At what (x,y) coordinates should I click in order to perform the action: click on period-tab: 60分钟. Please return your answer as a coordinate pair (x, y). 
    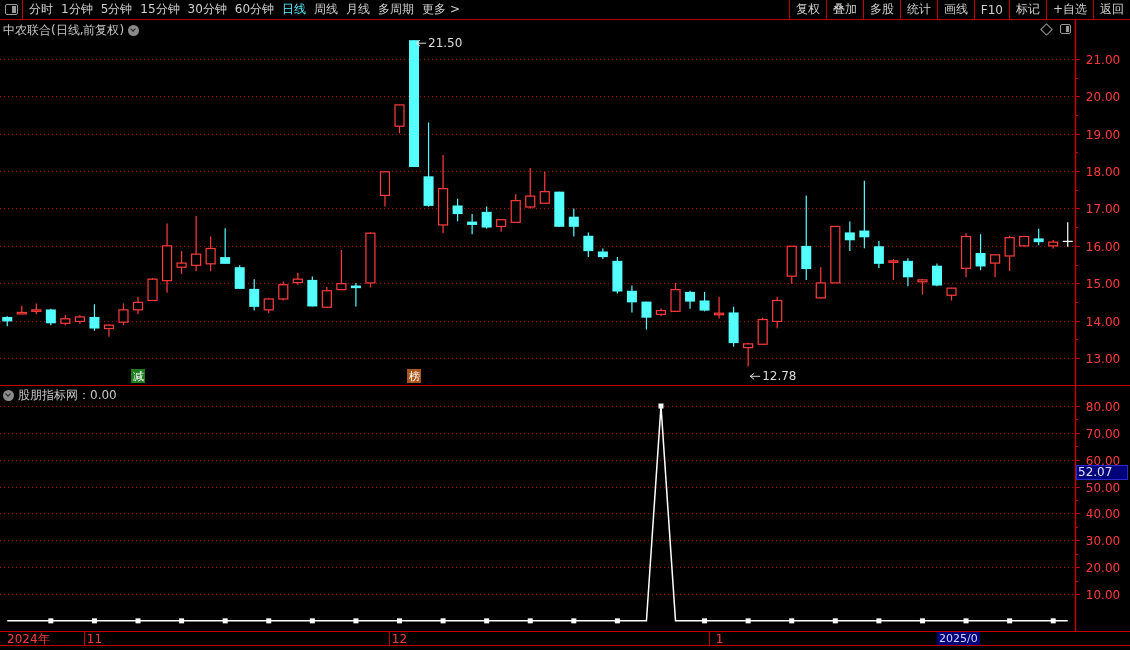
    Looking at the image, I should click on (254, 9).